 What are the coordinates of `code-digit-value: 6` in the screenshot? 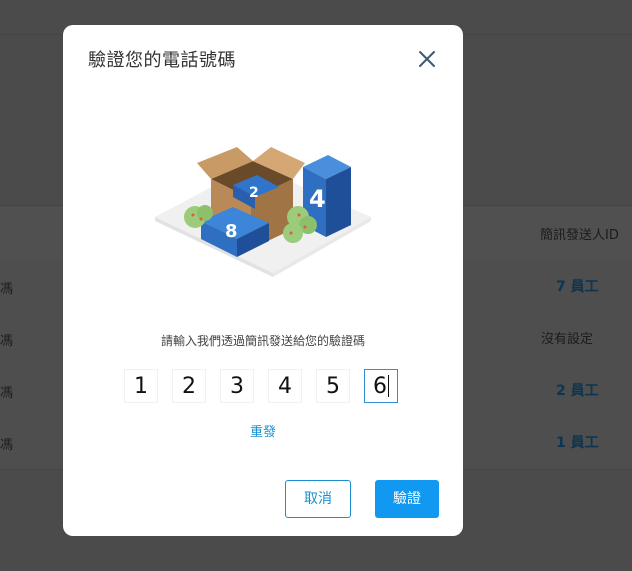 It's located at (380, 386).